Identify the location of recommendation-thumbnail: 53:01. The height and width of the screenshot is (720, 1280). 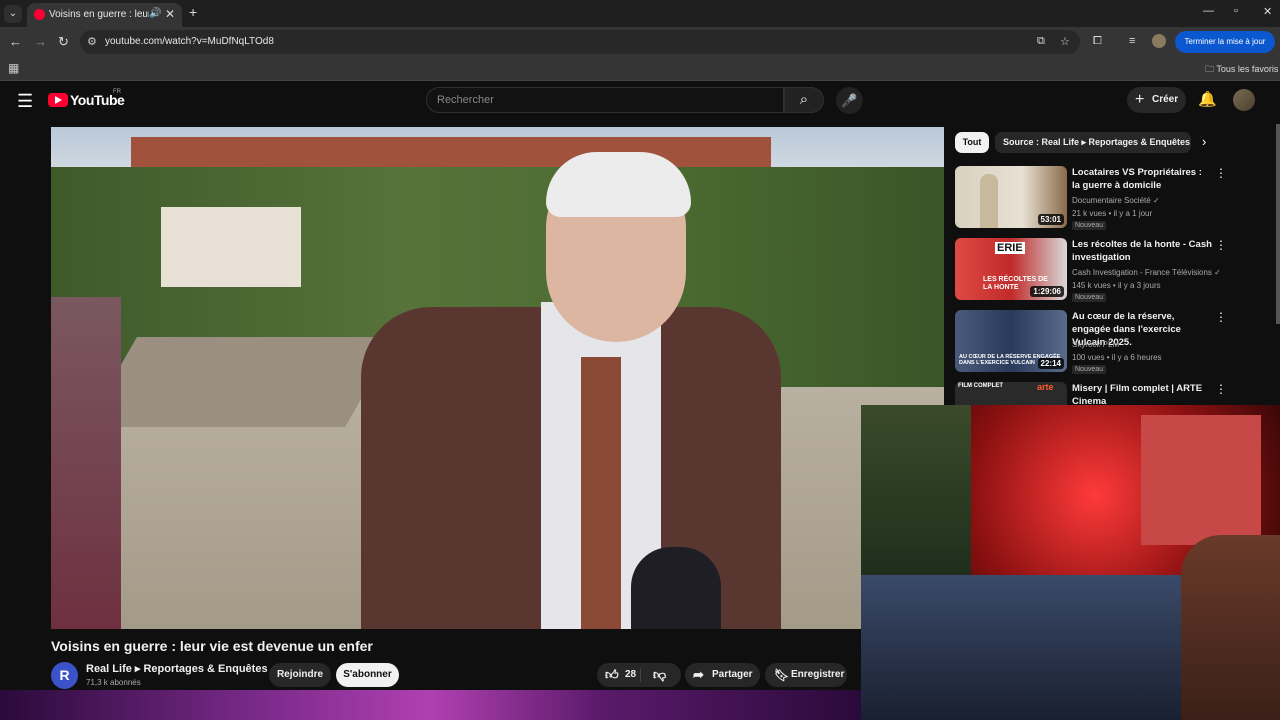
(1011, 197).